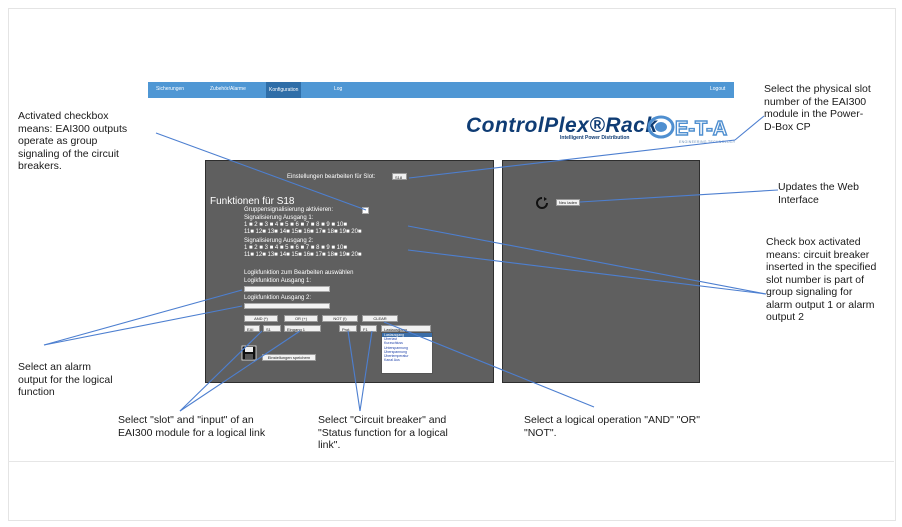 Image resolution: width=902 pixels, height=527 pixels. What do you see at coordinates (279, 241) in the screenshot?
I see `output2-label: Signalisierung Ausgang 2:` at bounding box center [279, 241].